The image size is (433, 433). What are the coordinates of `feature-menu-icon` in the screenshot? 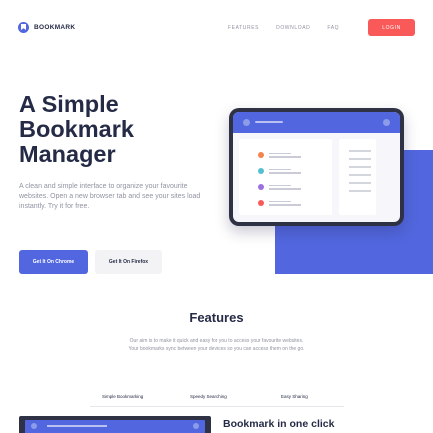 It's located at (196, 426).